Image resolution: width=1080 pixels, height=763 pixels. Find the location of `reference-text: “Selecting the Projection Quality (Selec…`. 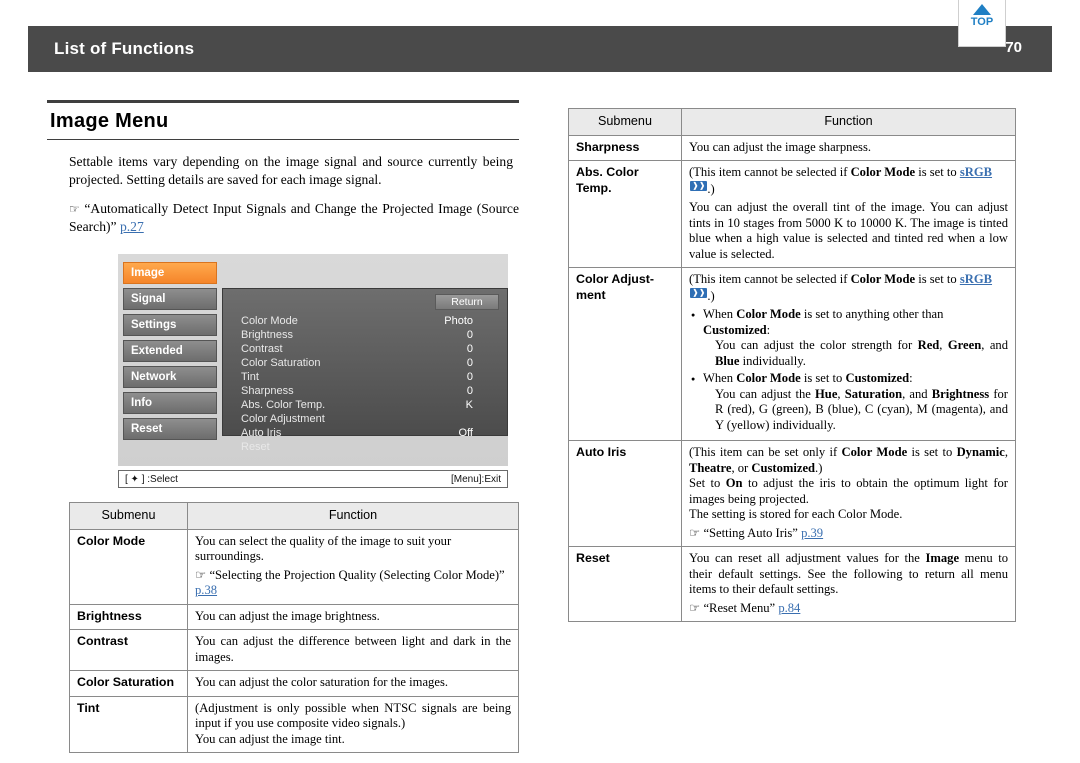

reference-text: “Selecting the Projection Quality (Selec… is located at coordinates (357, 574).